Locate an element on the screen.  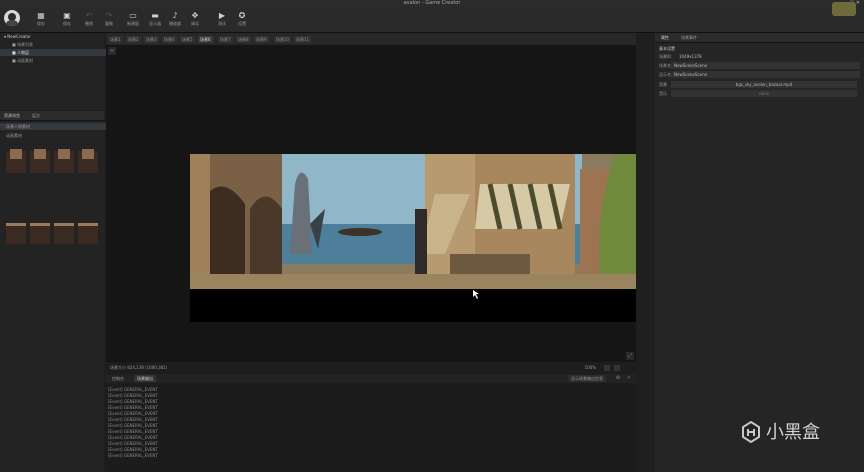
field-label: 场景名 is located at coordinates (665, 65).